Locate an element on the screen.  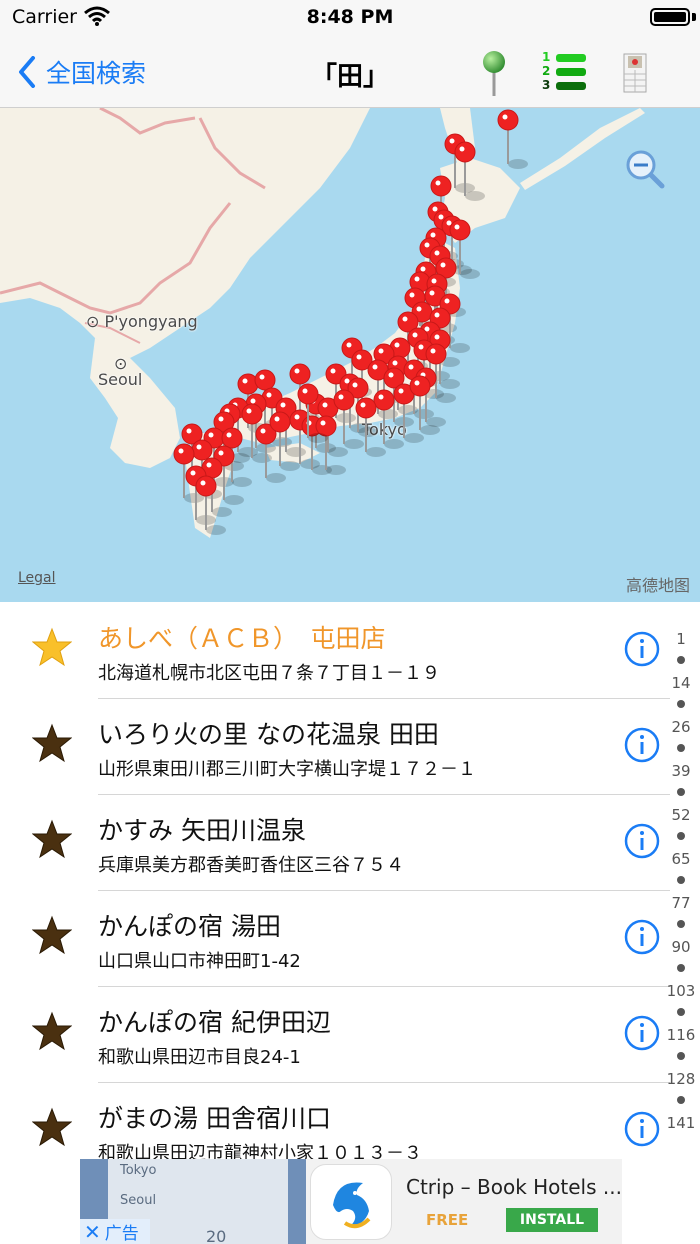
ad-thumb-text: 20 is located at coordinates (216, 1235).